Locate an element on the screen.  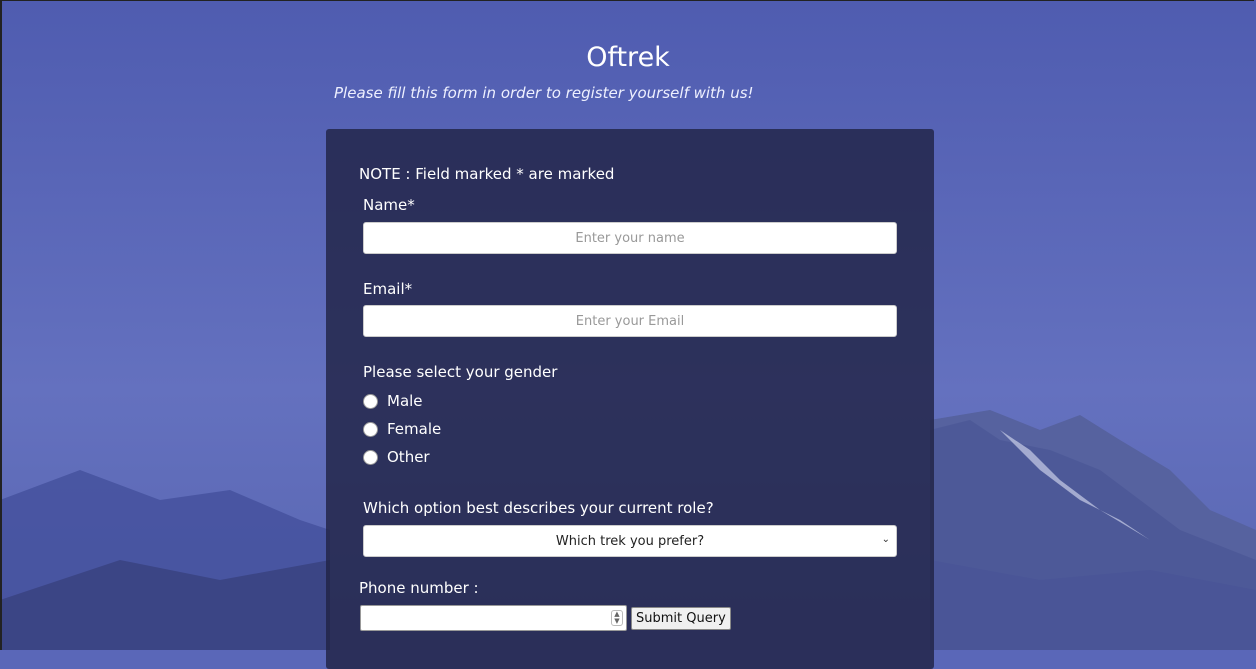
gender-option-male: Male is located at coordinates (393, 401).